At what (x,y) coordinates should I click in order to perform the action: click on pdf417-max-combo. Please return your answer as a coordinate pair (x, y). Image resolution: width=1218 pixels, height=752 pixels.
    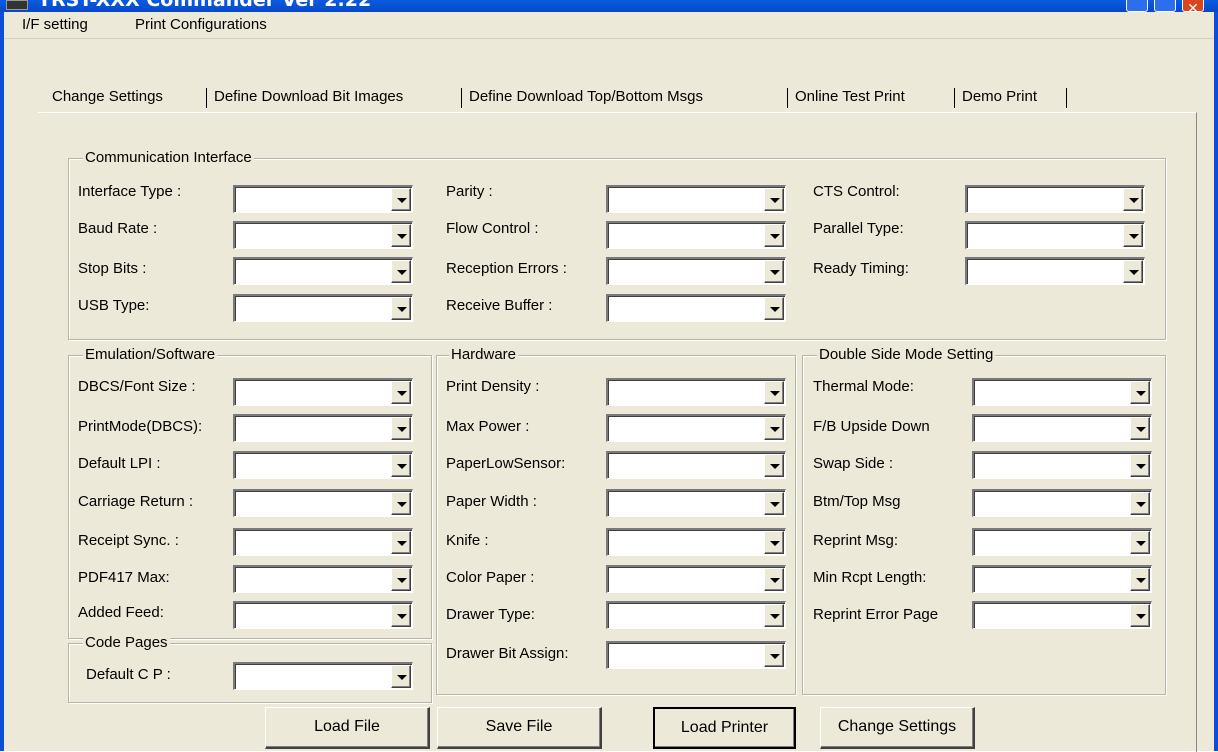
    Looking at the image, I should click on (323, 579).